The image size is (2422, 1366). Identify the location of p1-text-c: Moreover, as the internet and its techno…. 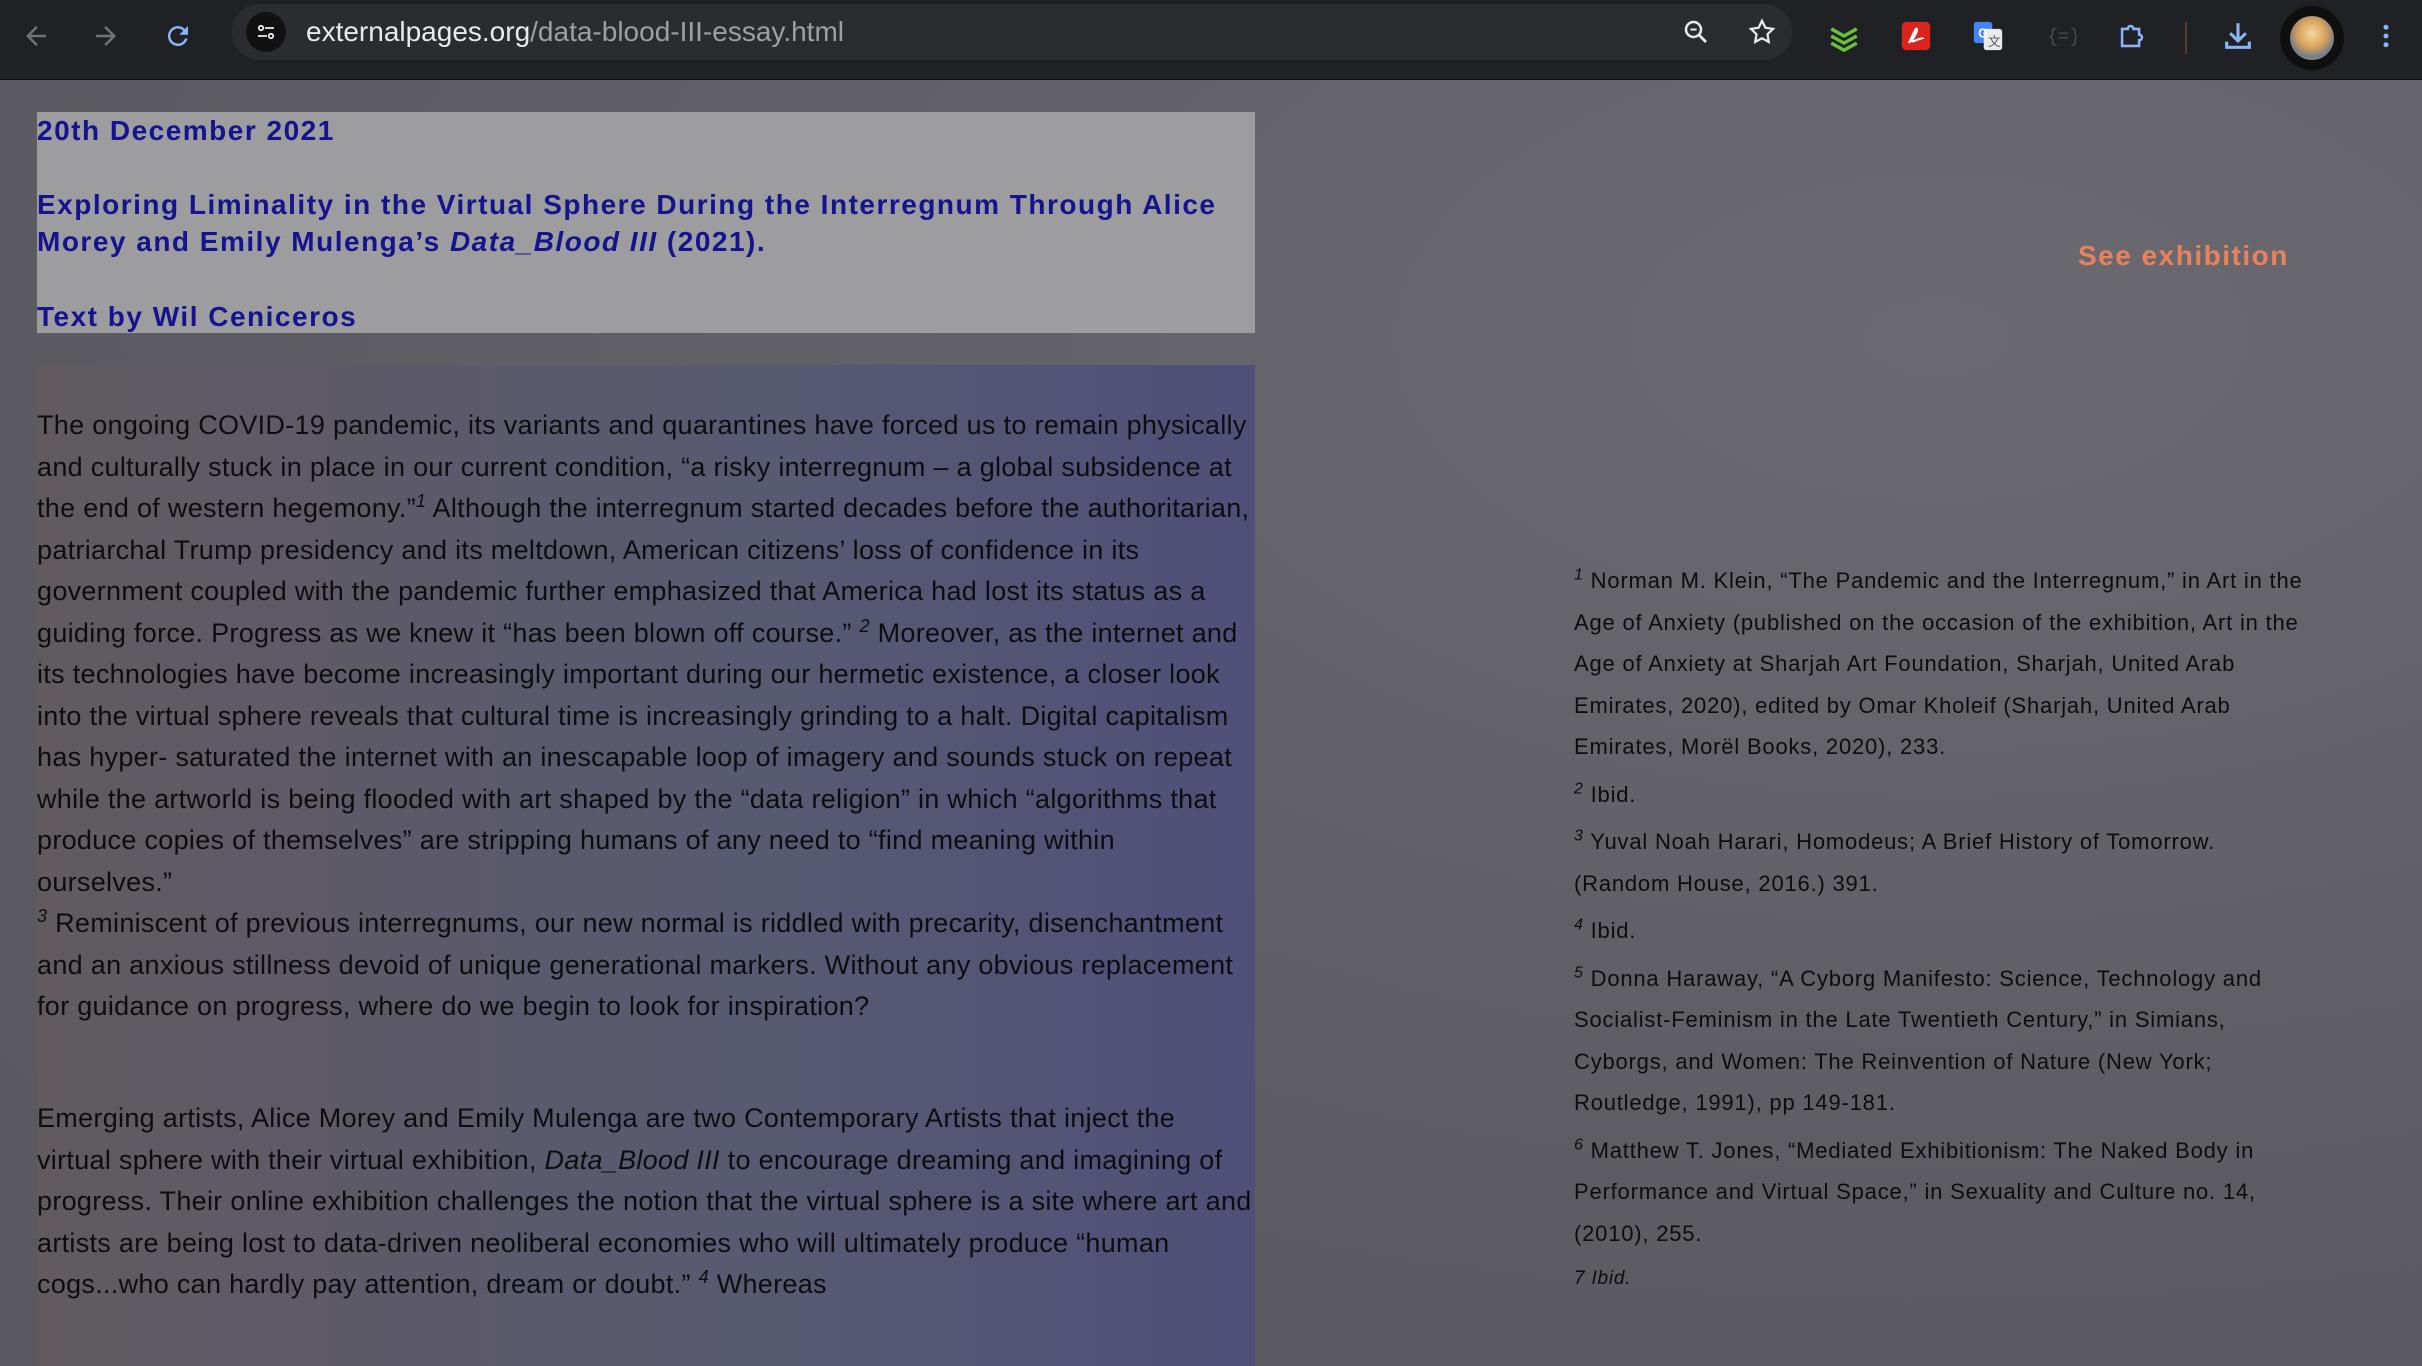
(637, 757).